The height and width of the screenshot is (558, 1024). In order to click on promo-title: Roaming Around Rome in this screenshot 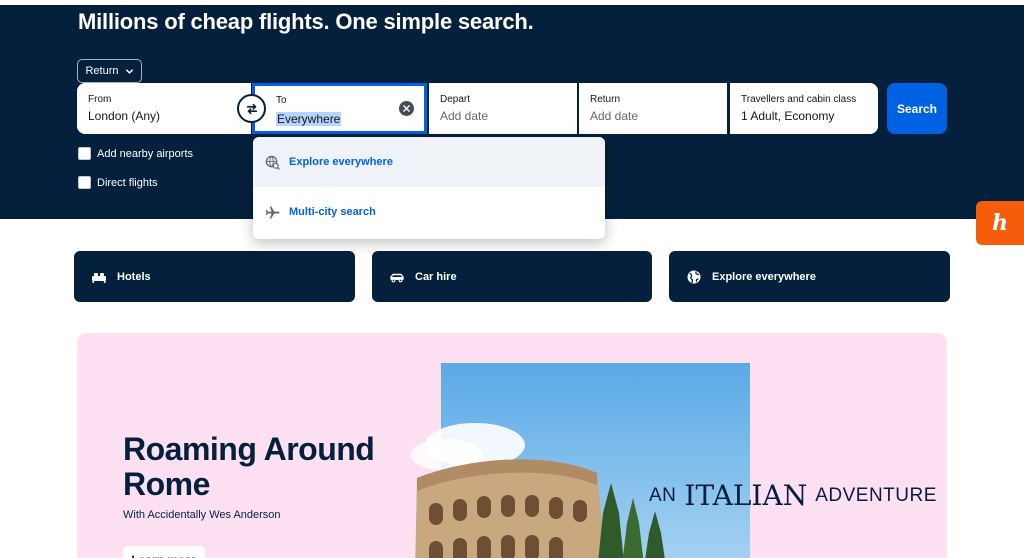, I will do `click(249, 466)`.